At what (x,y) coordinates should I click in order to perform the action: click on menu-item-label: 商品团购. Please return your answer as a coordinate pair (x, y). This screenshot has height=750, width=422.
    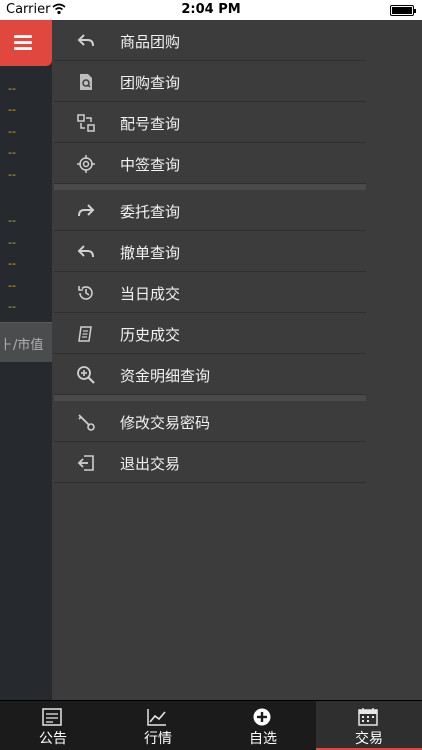
    Looking at the image, I should click on (150, 42).